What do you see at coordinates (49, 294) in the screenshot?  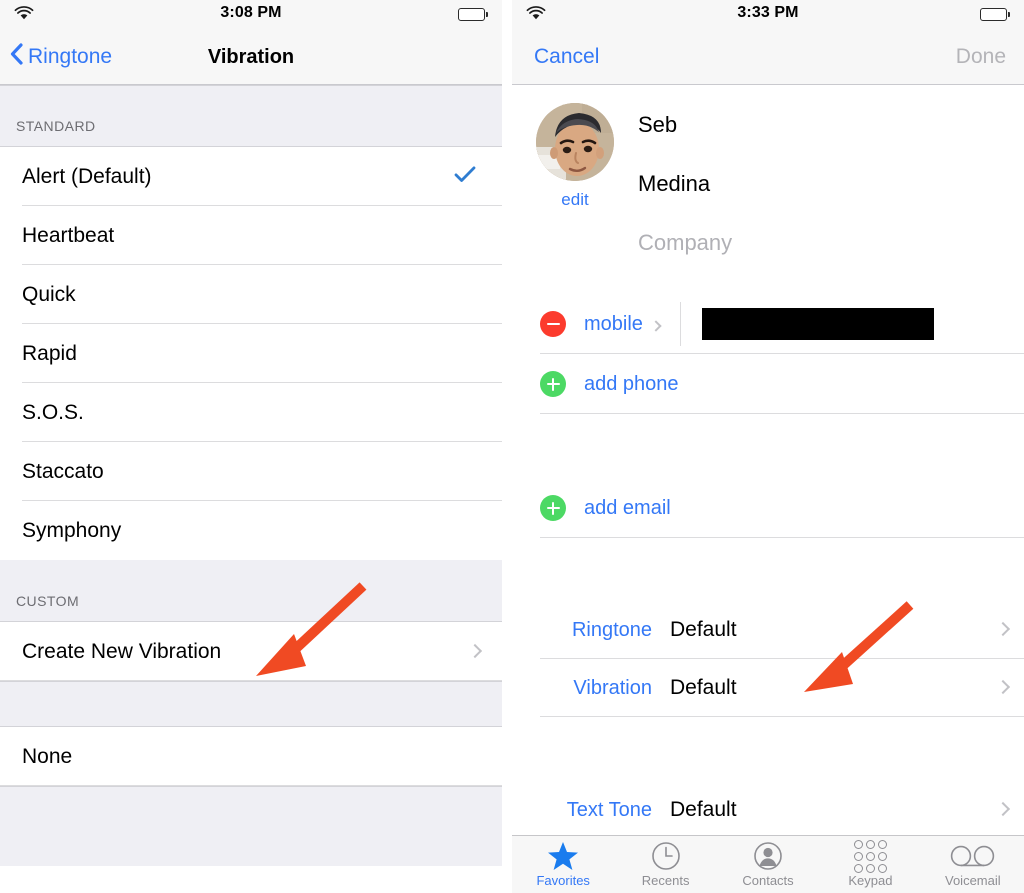 I see `vibration-row-label: Quick` at bounding box center [49, 294].